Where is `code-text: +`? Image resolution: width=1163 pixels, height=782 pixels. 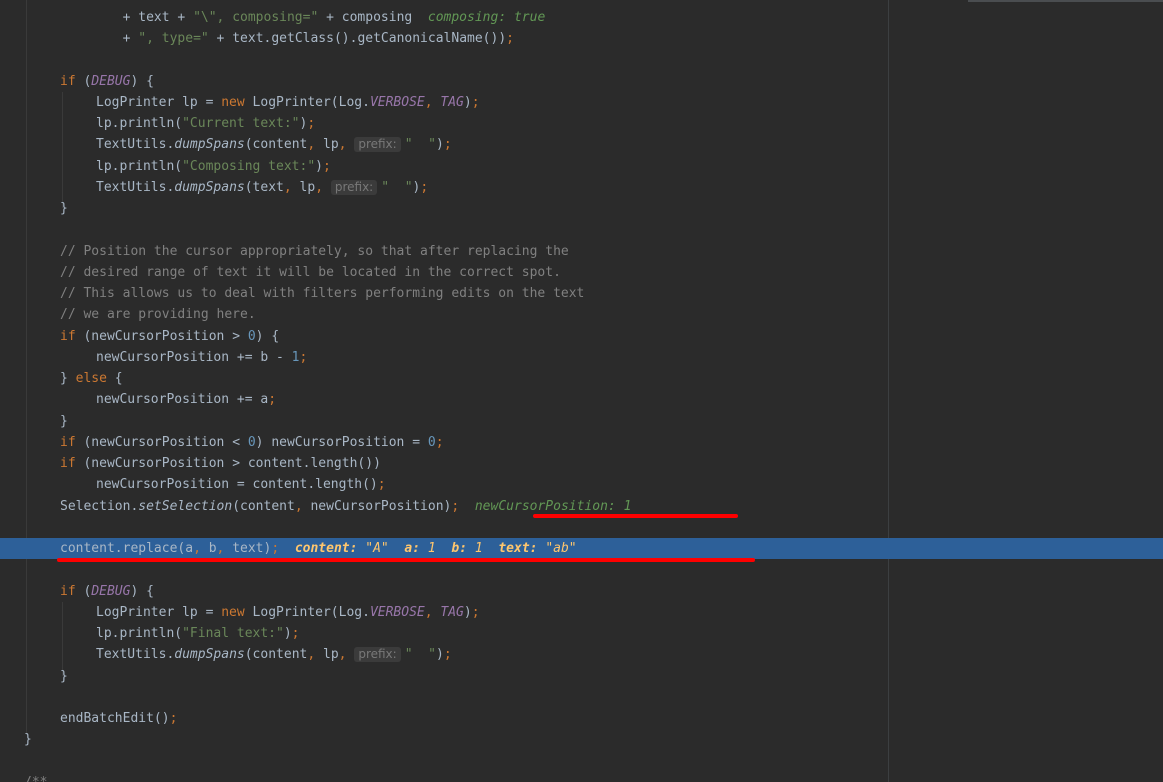 code-text: + is located at coordinates (99, 38).